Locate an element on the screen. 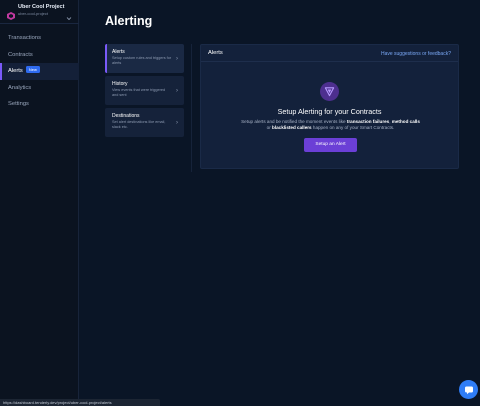 This screenshot has width=480, height=406. panel-header: Alerts Have suggestions or feedback? is located at coordinates (329, 53).